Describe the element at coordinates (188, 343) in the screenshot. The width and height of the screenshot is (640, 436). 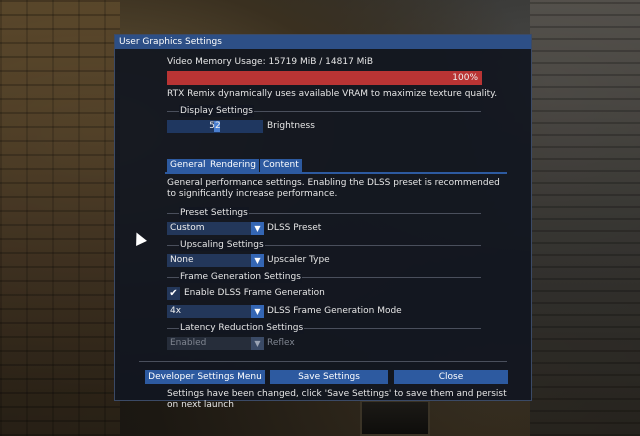
I see `reflex-value: Enabled` at that location.